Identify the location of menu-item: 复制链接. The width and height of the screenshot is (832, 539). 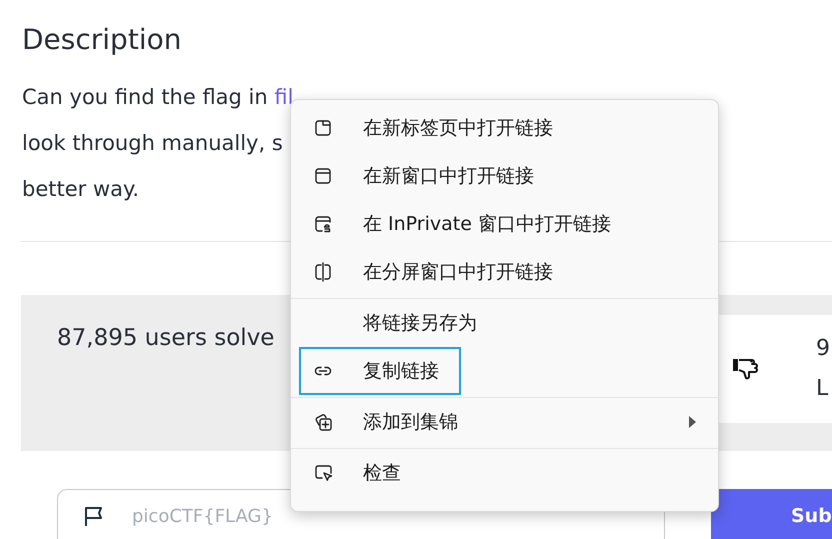
(380, 371).